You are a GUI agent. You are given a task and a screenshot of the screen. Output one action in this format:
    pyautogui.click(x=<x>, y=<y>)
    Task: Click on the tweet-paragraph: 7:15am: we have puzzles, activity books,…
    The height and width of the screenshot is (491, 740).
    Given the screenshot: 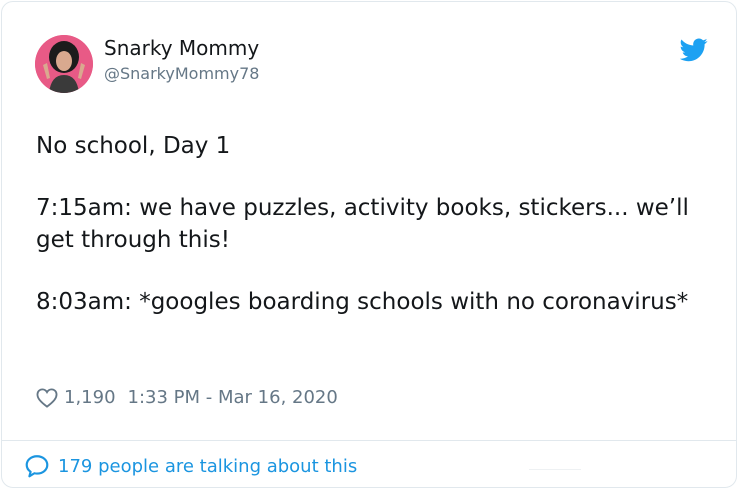 What is the action you would take?
    pyautogui.click(x=362, y=224)
    